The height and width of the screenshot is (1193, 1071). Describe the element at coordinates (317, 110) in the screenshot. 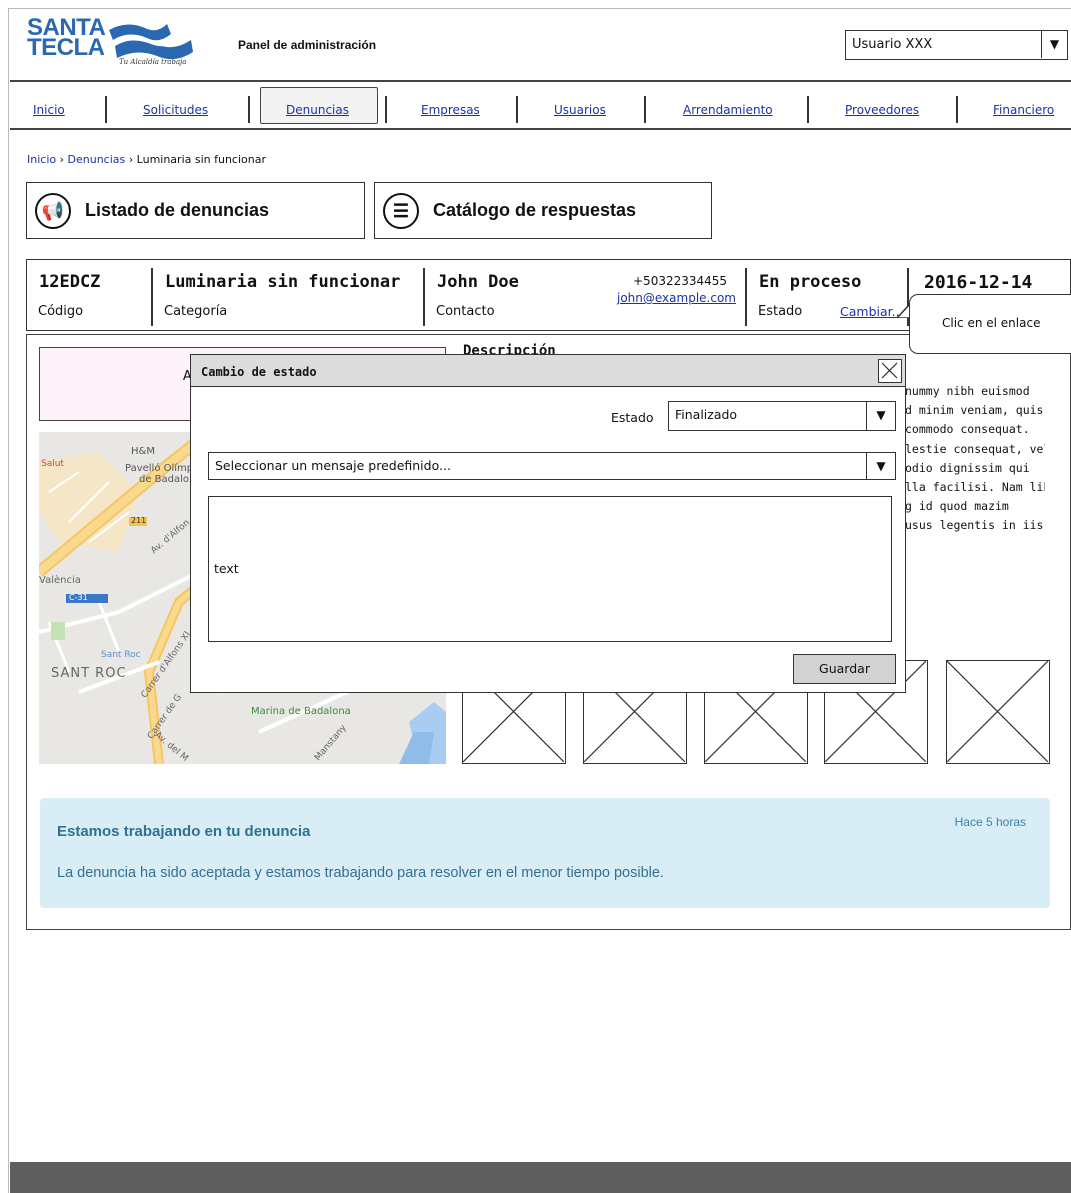

I see `nav-denuncias: Denuncias` at that location.